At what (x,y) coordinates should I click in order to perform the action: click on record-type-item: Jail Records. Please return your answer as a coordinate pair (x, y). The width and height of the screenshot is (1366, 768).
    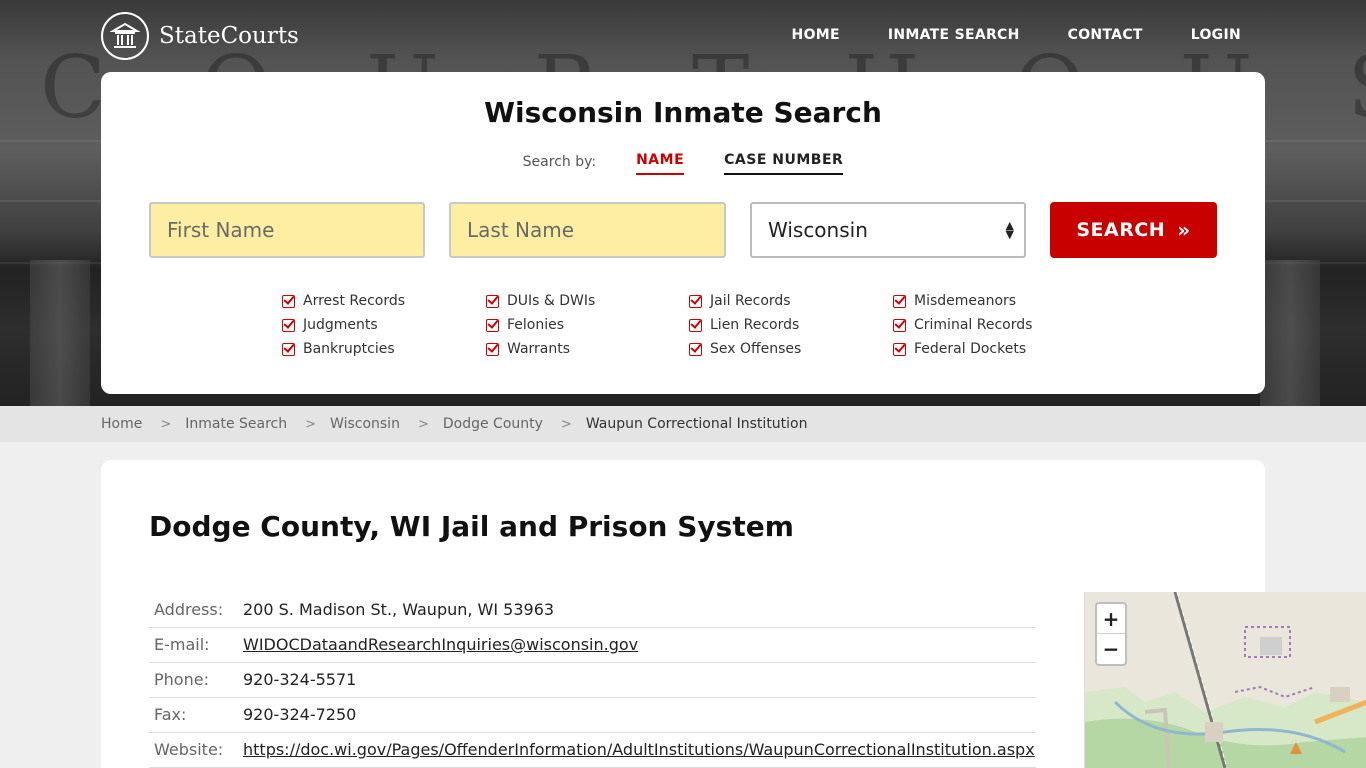
    Looking at the image, I should click on (791, 301).